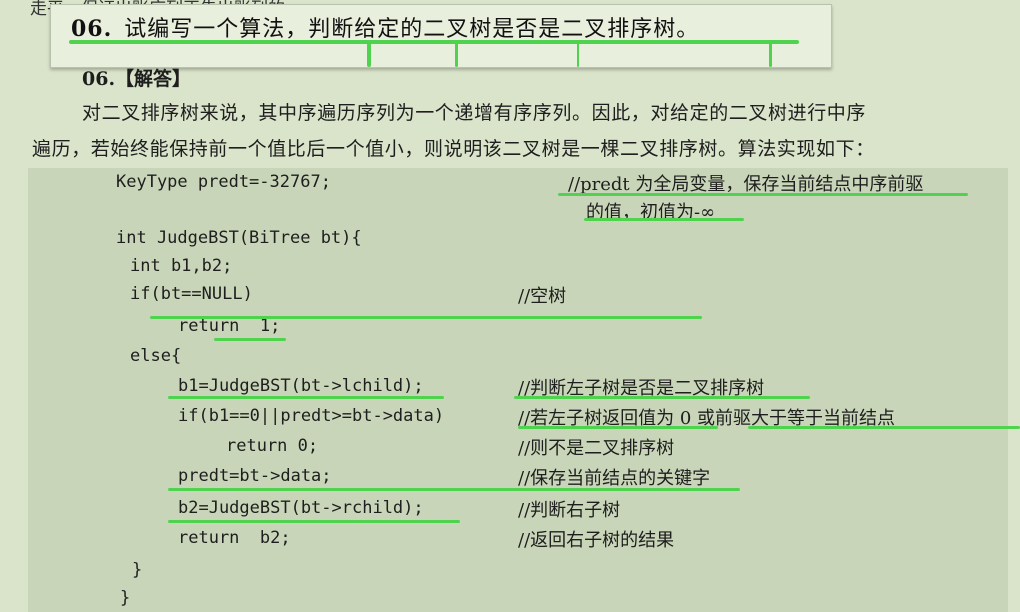 This screenshot has width=1020, height=612. I want to click on question-underline, so click(434, 42).